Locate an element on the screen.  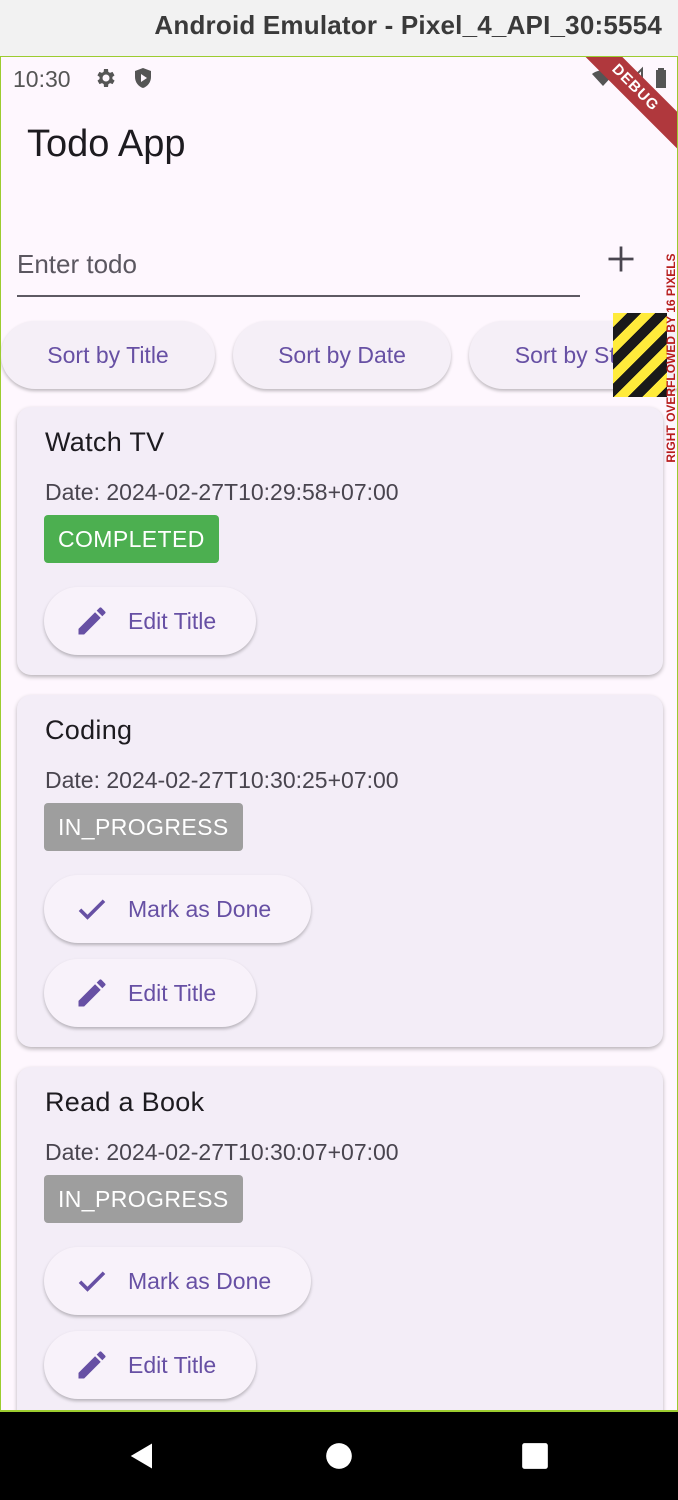
emulator-title: Android Emulator - Pixel_4_API_30:5554 is located at coordinates (408, 25).